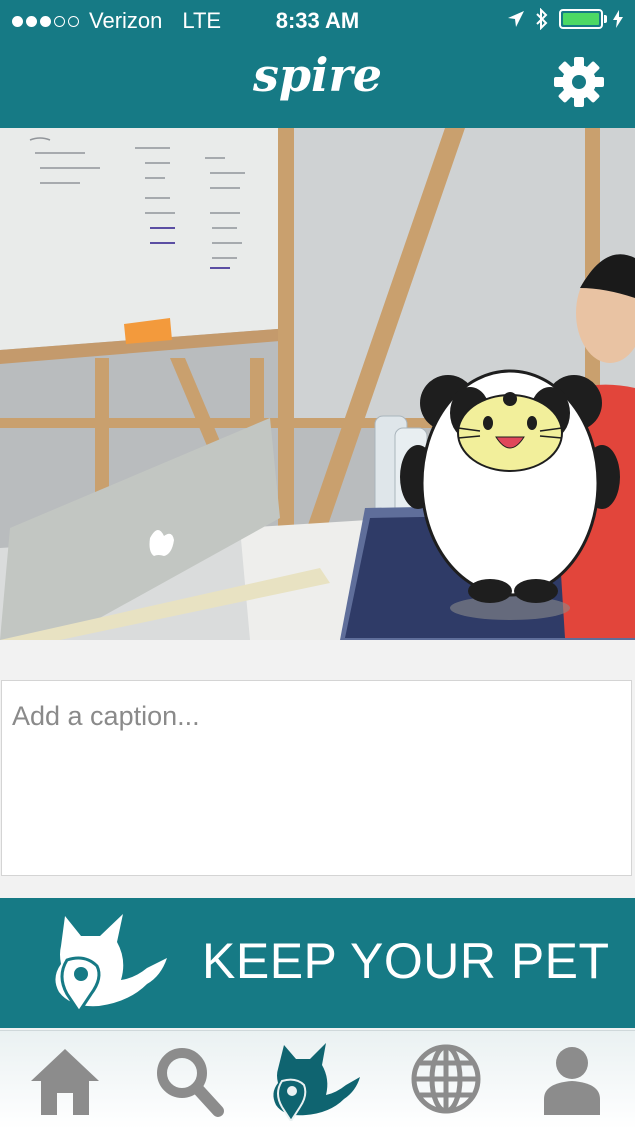 Image resolution: width=635 pixels, height=1129 pixels. I want to click on search-icon, so click(188, 1081).